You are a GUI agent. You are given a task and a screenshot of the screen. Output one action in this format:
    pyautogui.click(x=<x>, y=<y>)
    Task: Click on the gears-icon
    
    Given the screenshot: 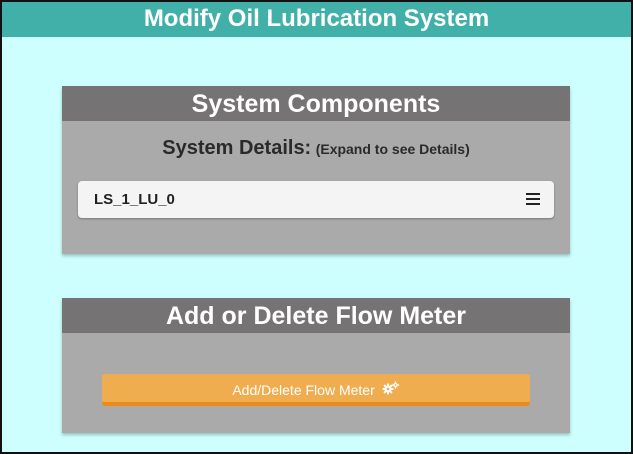 What is the action you would take?
    pyautogui.click(x=391, y=390)
    